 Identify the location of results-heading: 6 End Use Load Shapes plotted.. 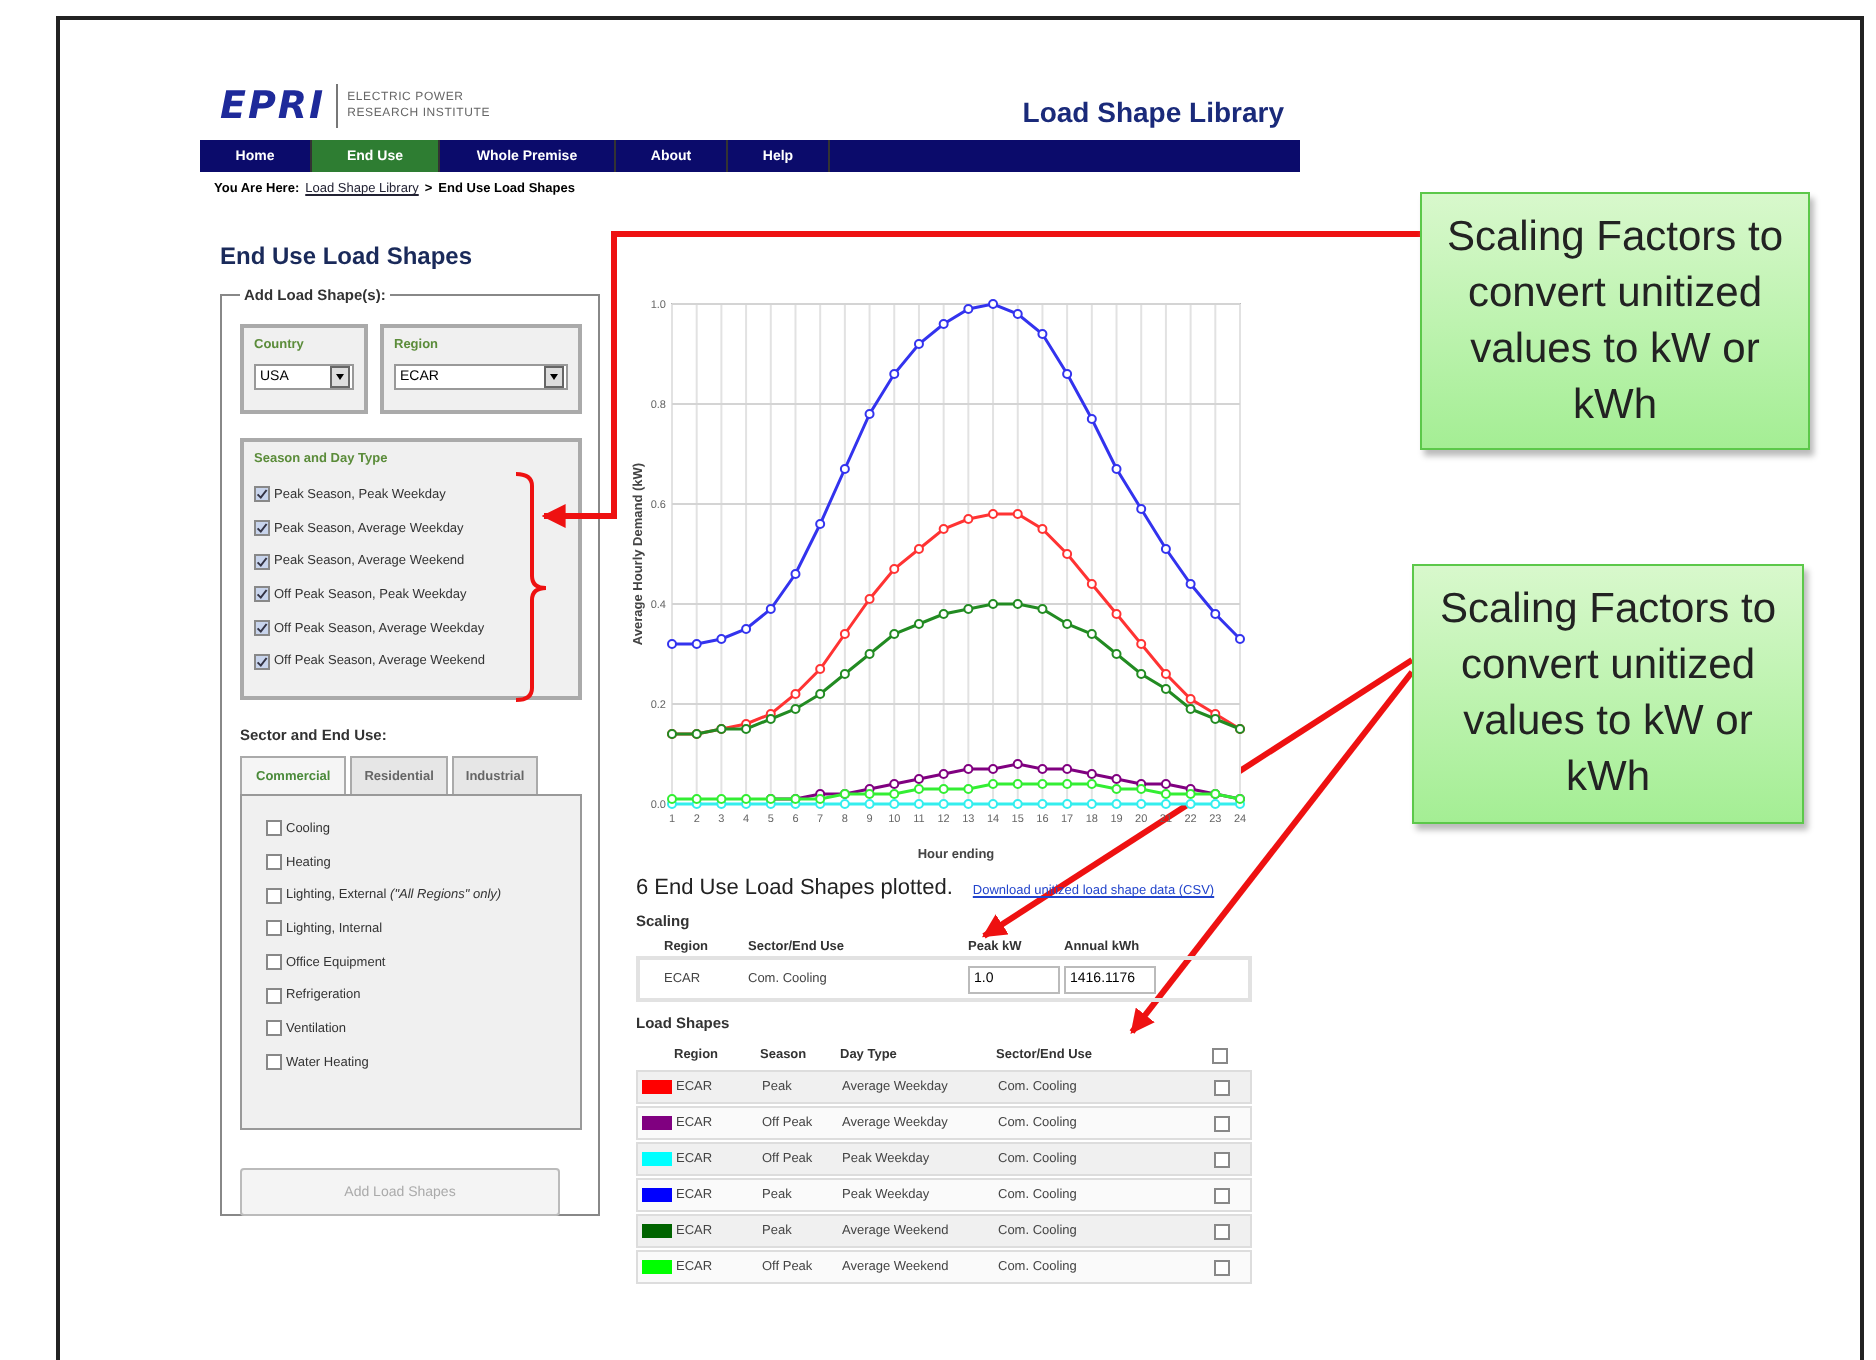
(794, 888).